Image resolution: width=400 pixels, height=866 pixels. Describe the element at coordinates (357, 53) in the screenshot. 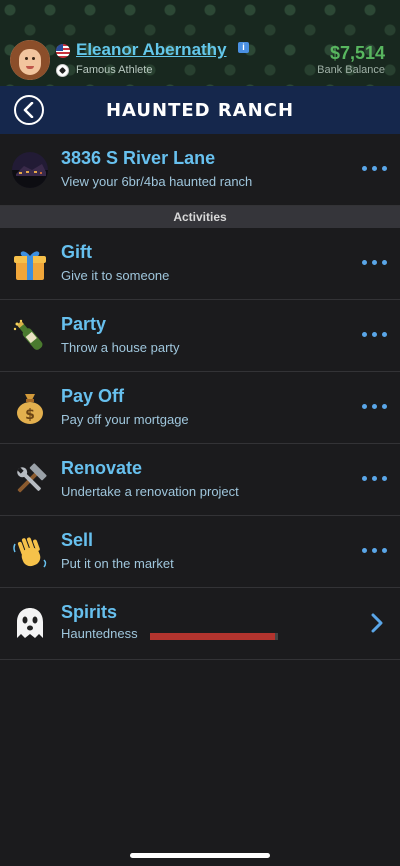

I see `bank-balance-value: $7,514` at that location.